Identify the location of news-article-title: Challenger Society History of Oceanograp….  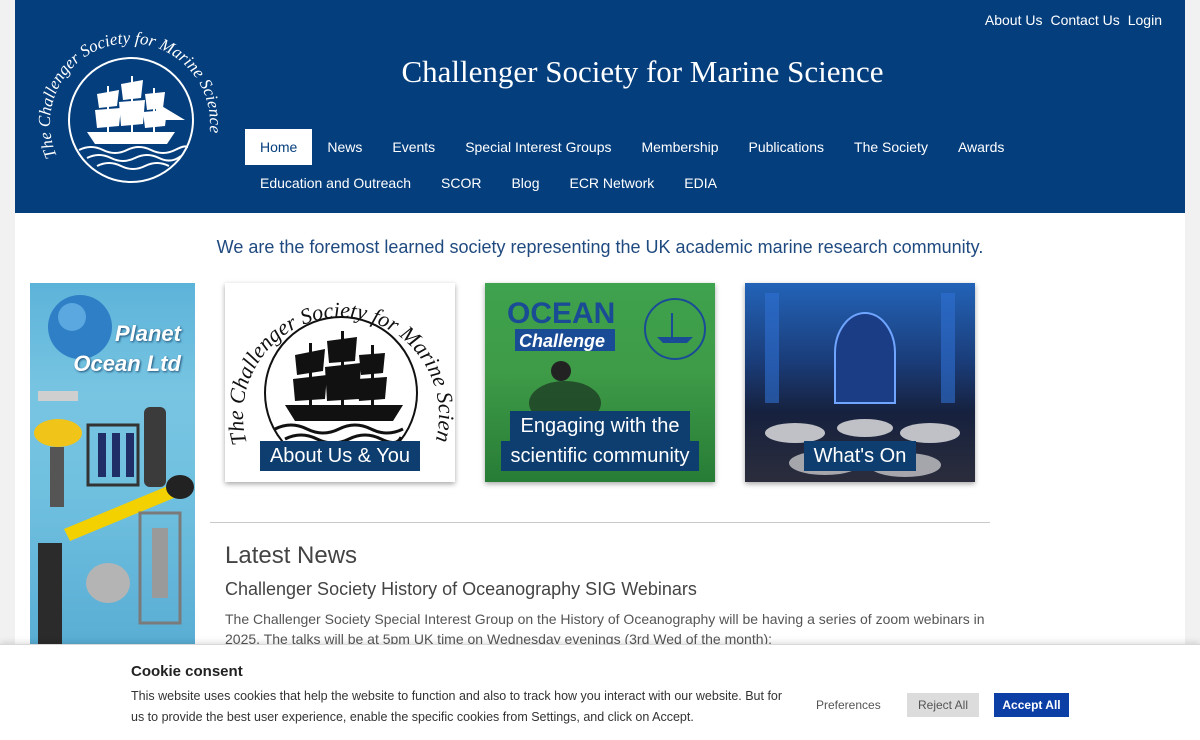
(461, 589).